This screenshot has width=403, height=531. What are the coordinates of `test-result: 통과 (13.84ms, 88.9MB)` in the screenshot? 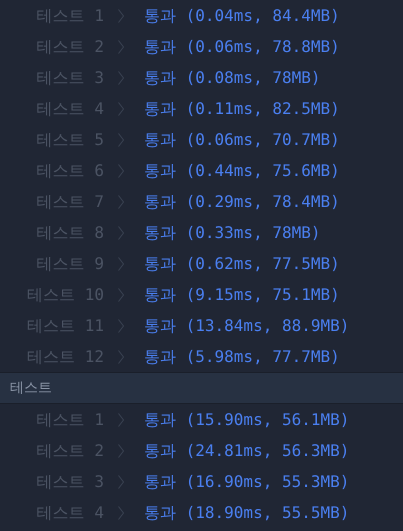 It's located at (247, 325).